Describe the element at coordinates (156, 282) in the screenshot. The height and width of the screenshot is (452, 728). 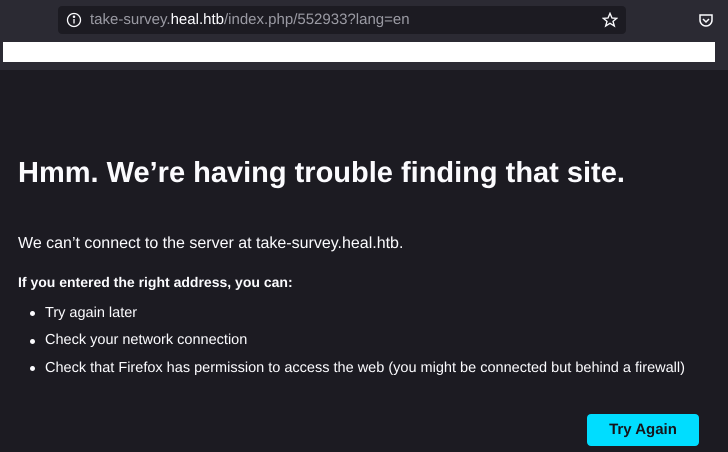
I see `suggestions-heading: If you entered the right address, you can:` at that location.